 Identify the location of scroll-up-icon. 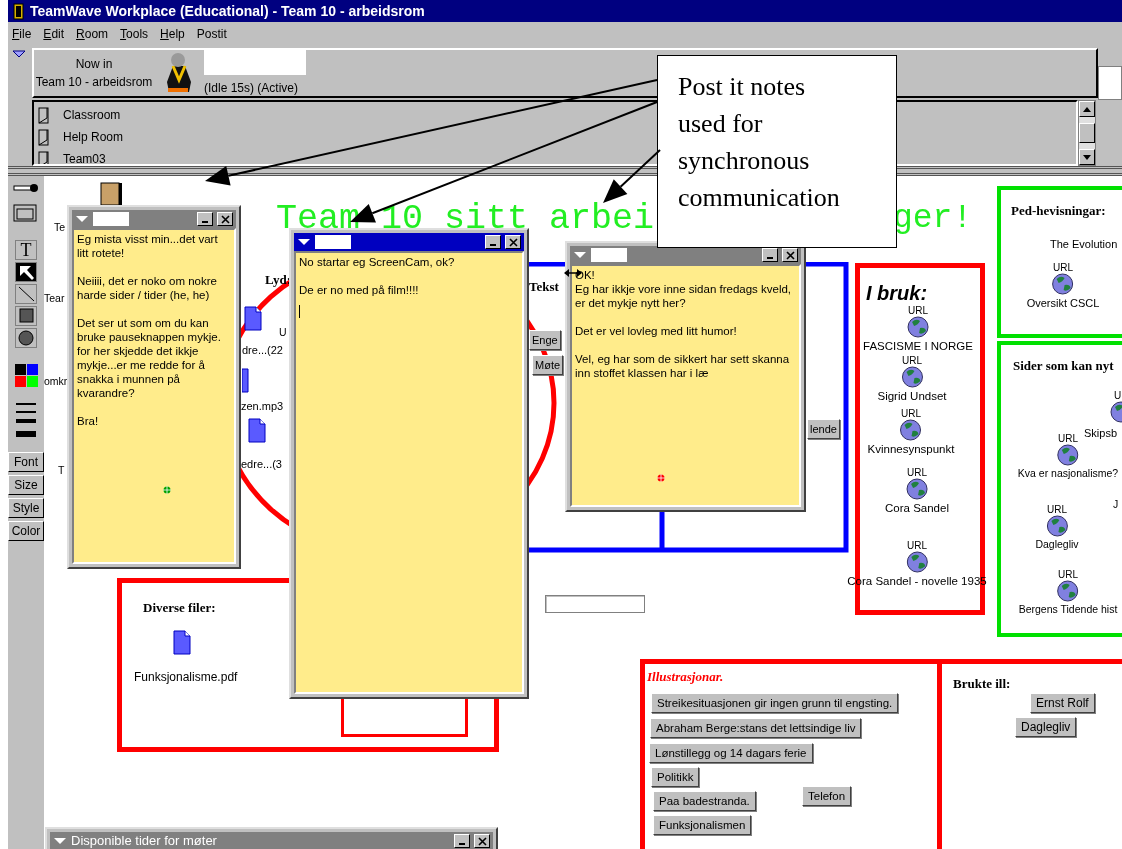
(1087, 109).